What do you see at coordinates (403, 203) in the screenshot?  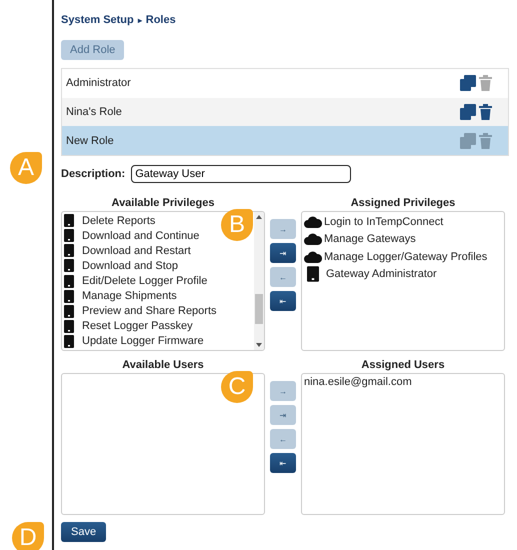 I see `list-title: Assigned Privileges` at bounding box center [403, 203].